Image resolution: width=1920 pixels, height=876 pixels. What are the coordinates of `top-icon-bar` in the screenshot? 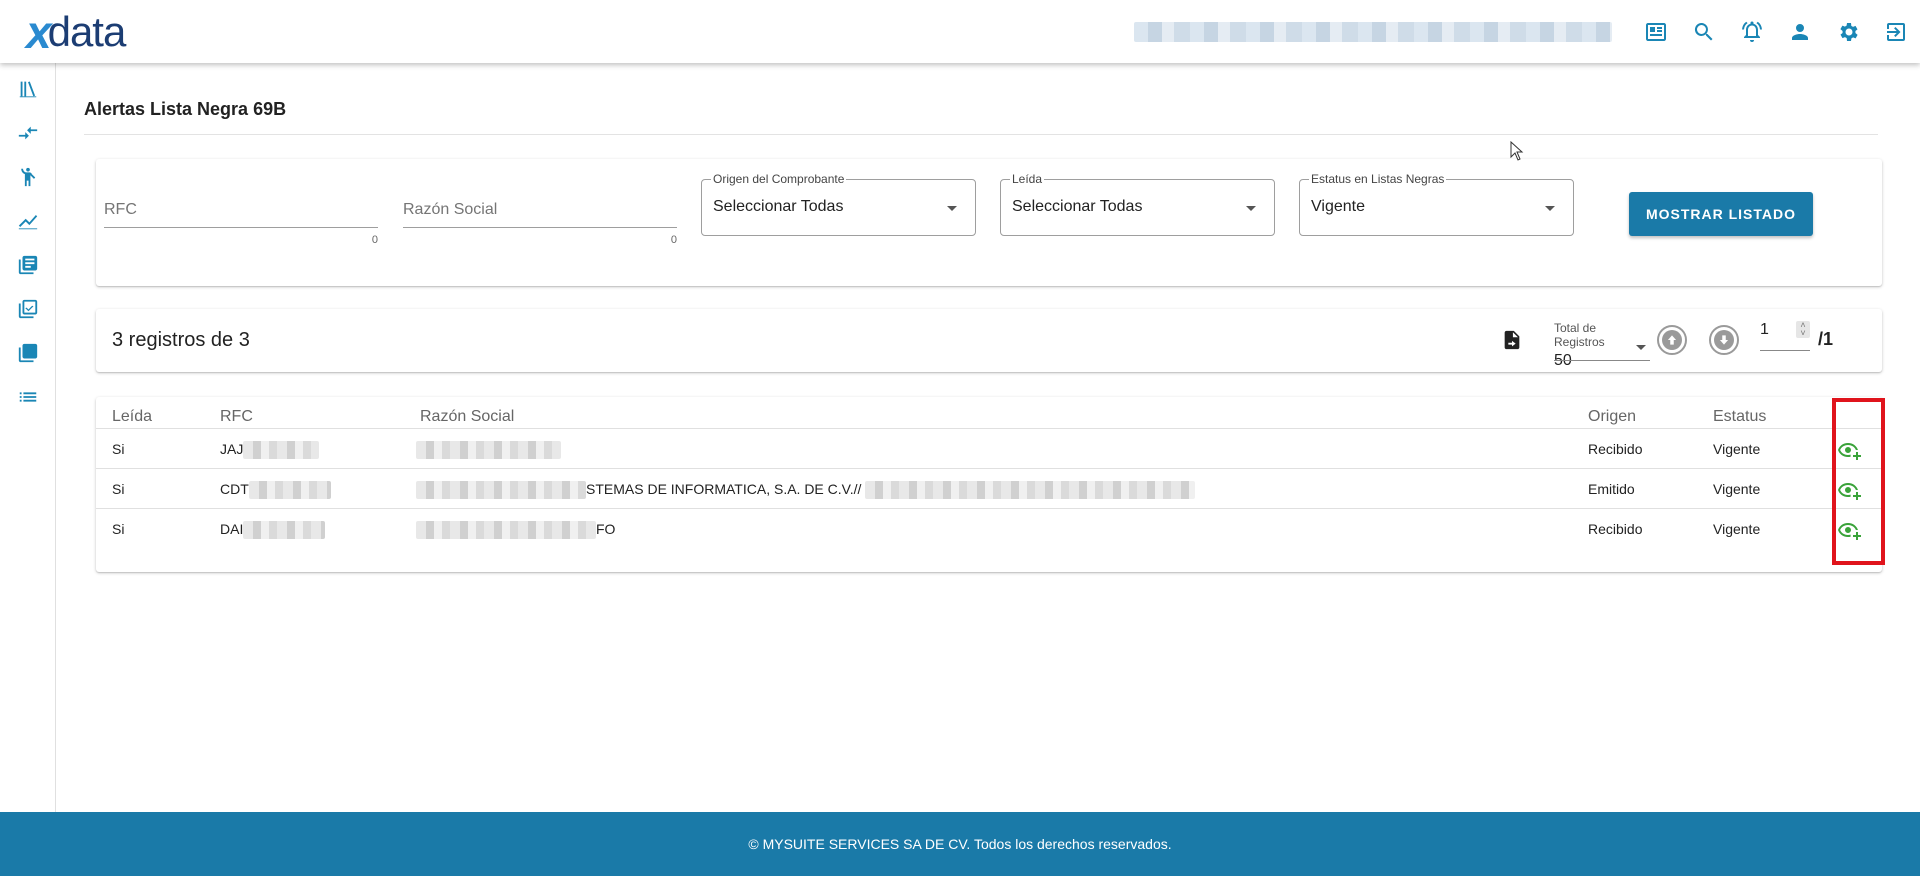 It's located at (1776, 32).